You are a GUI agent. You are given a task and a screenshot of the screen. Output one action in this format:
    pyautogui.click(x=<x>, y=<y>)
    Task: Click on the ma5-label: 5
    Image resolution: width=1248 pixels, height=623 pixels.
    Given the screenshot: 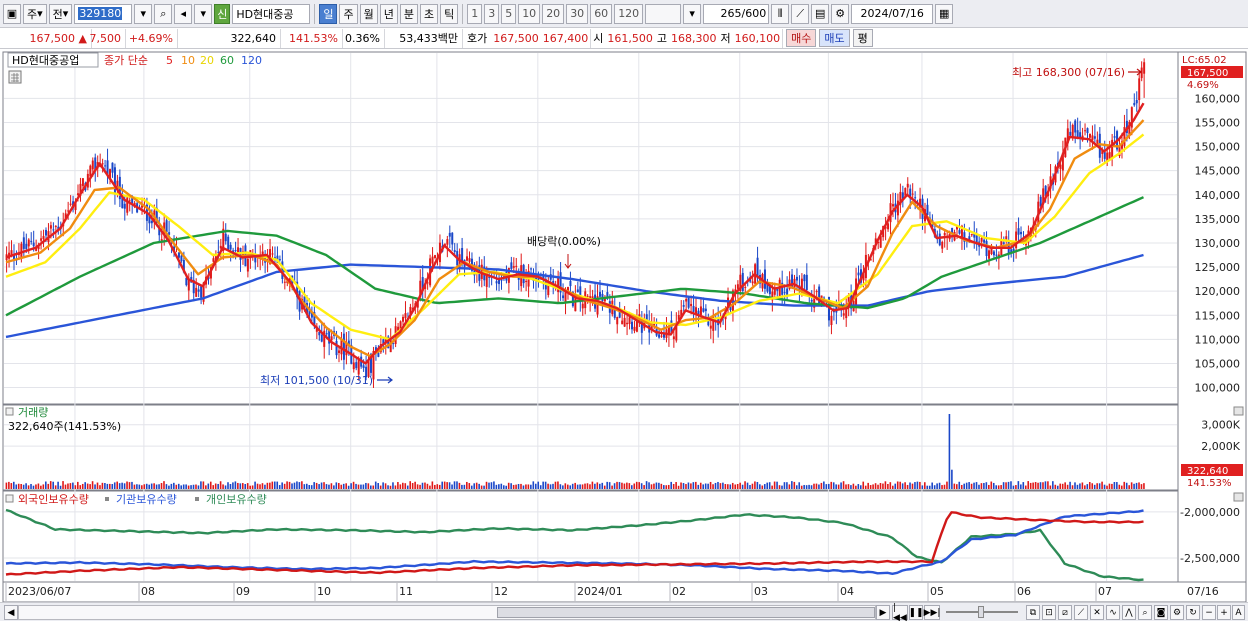 What is the action you would take?
    pyautogui.click(x=169, y=60)
    